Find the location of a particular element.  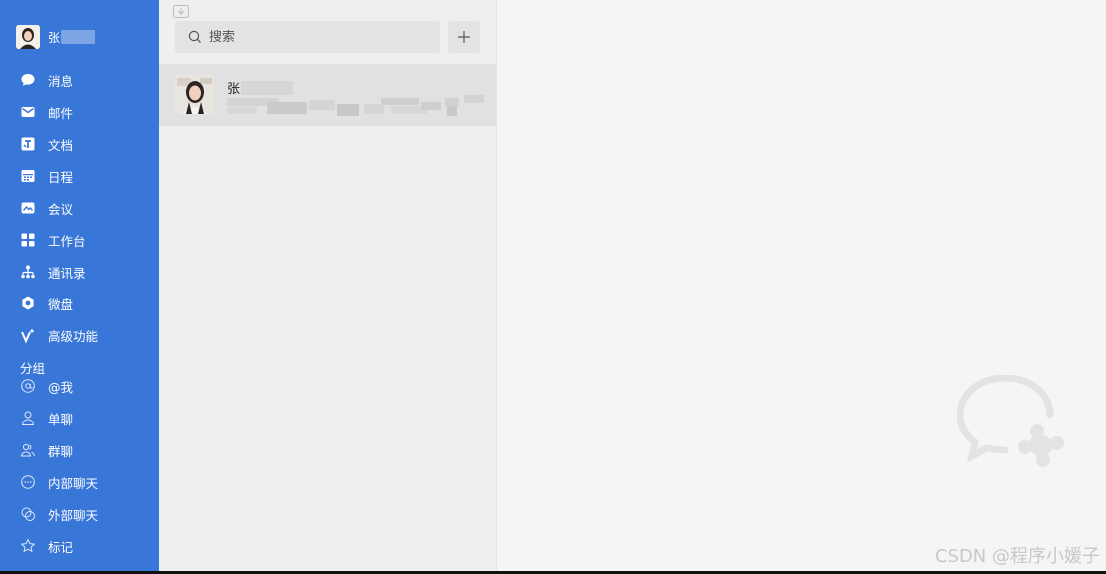

group-item-single-chat: 单聊 is located at coordinates (79, 418).